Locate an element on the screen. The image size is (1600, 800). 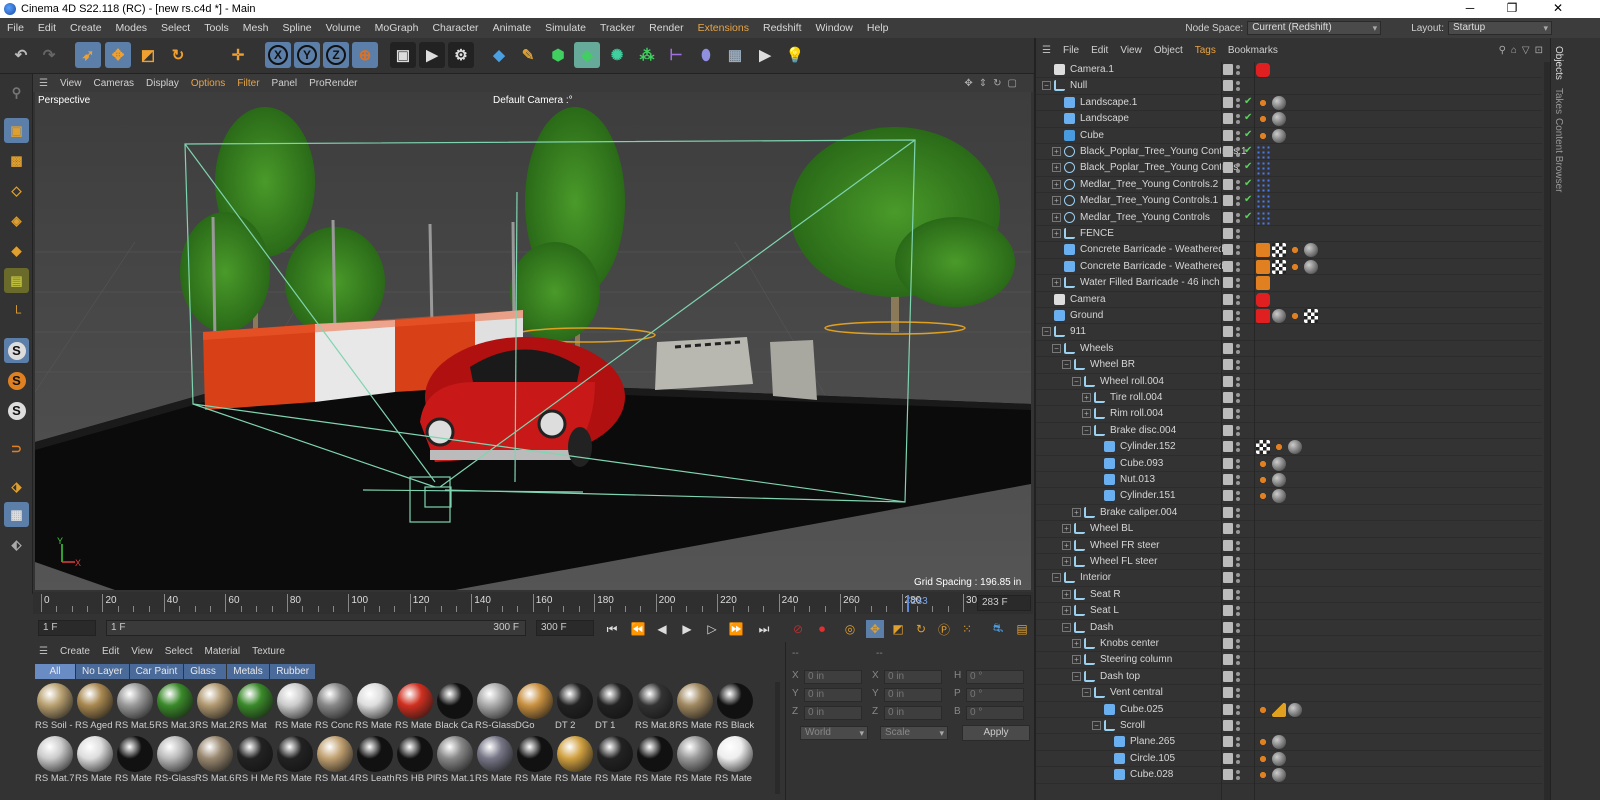
render-settings-icon: ⚙ is located at coordinates (461, 55).